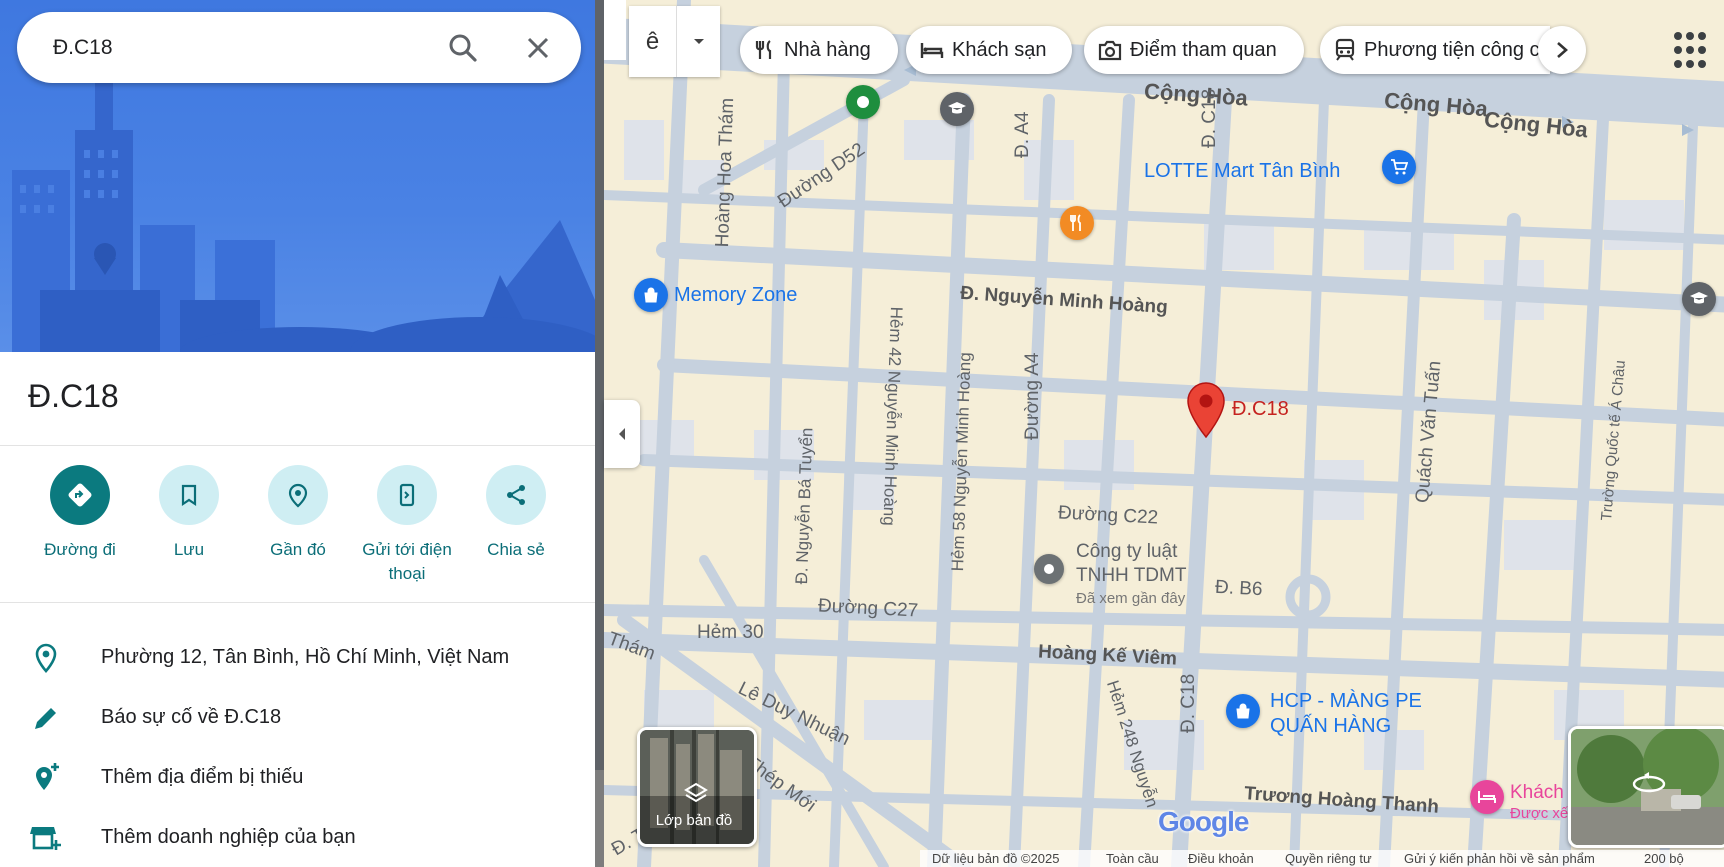 The image size is (1724, 867). What do you see at coordinates (298, 495) in the screenshot?
I see `nearby-icon` at bounding box center [298, 495].